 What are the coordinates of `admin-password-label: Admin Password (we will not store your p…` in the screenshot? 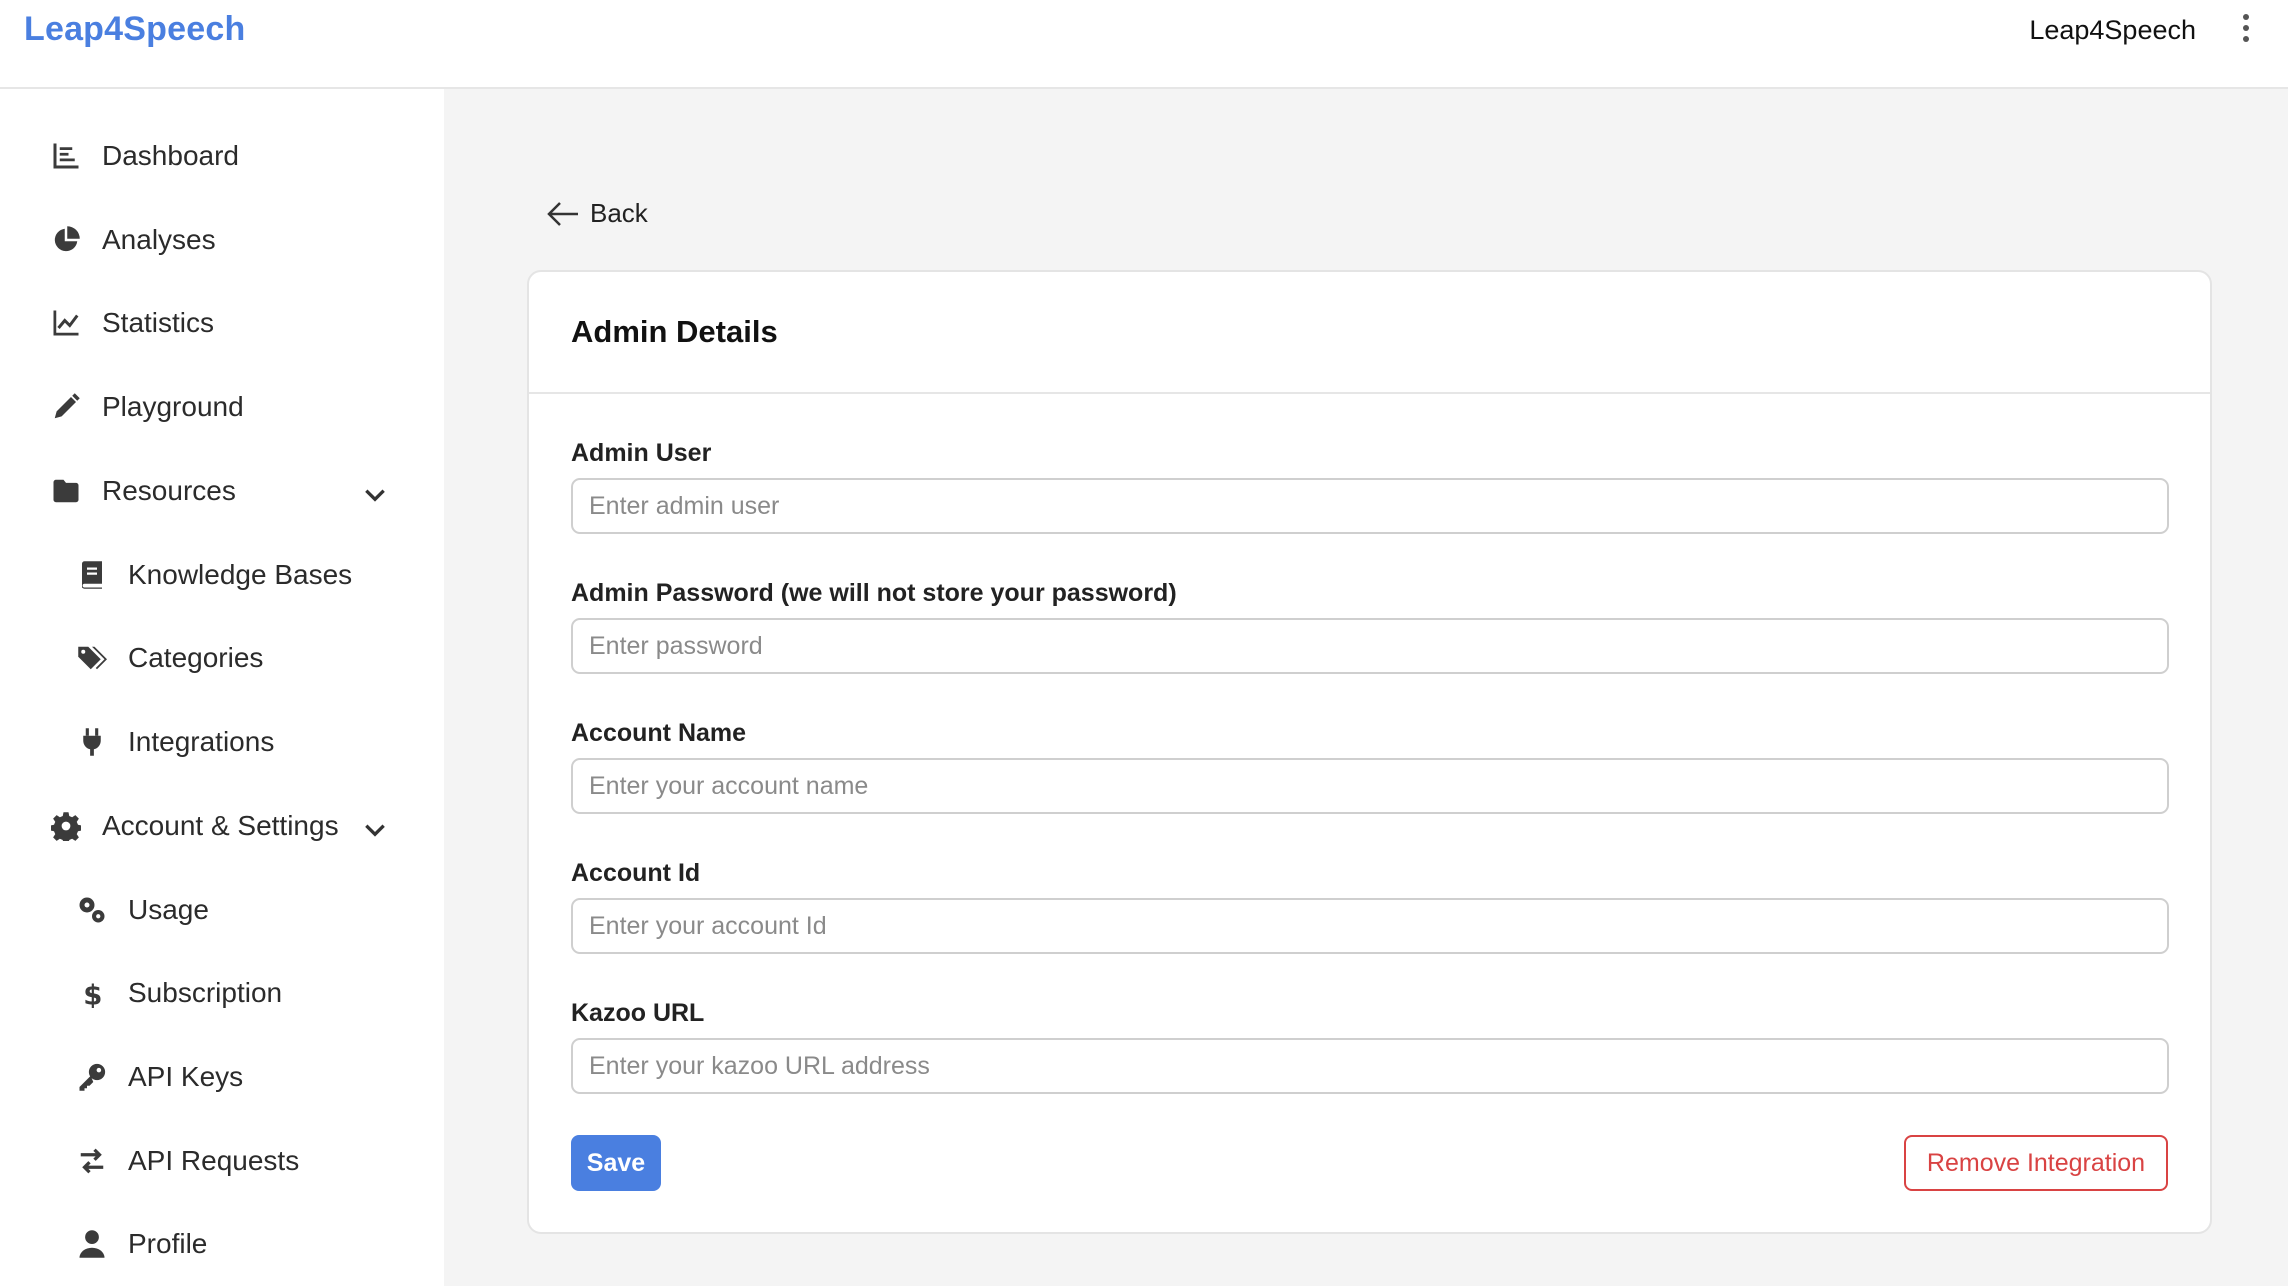 It's located at (874, 593).